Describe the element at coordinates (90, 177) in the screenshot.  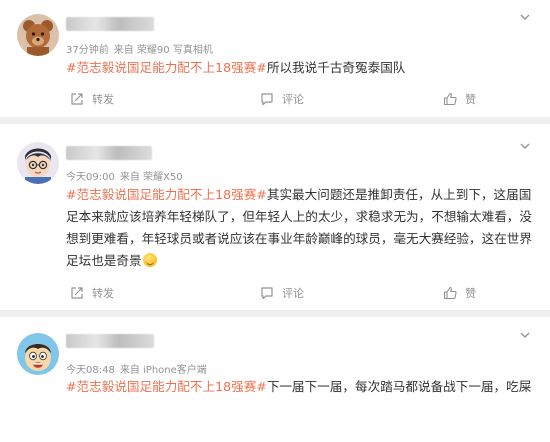
I see `post-time: 今天09:00` at that location.